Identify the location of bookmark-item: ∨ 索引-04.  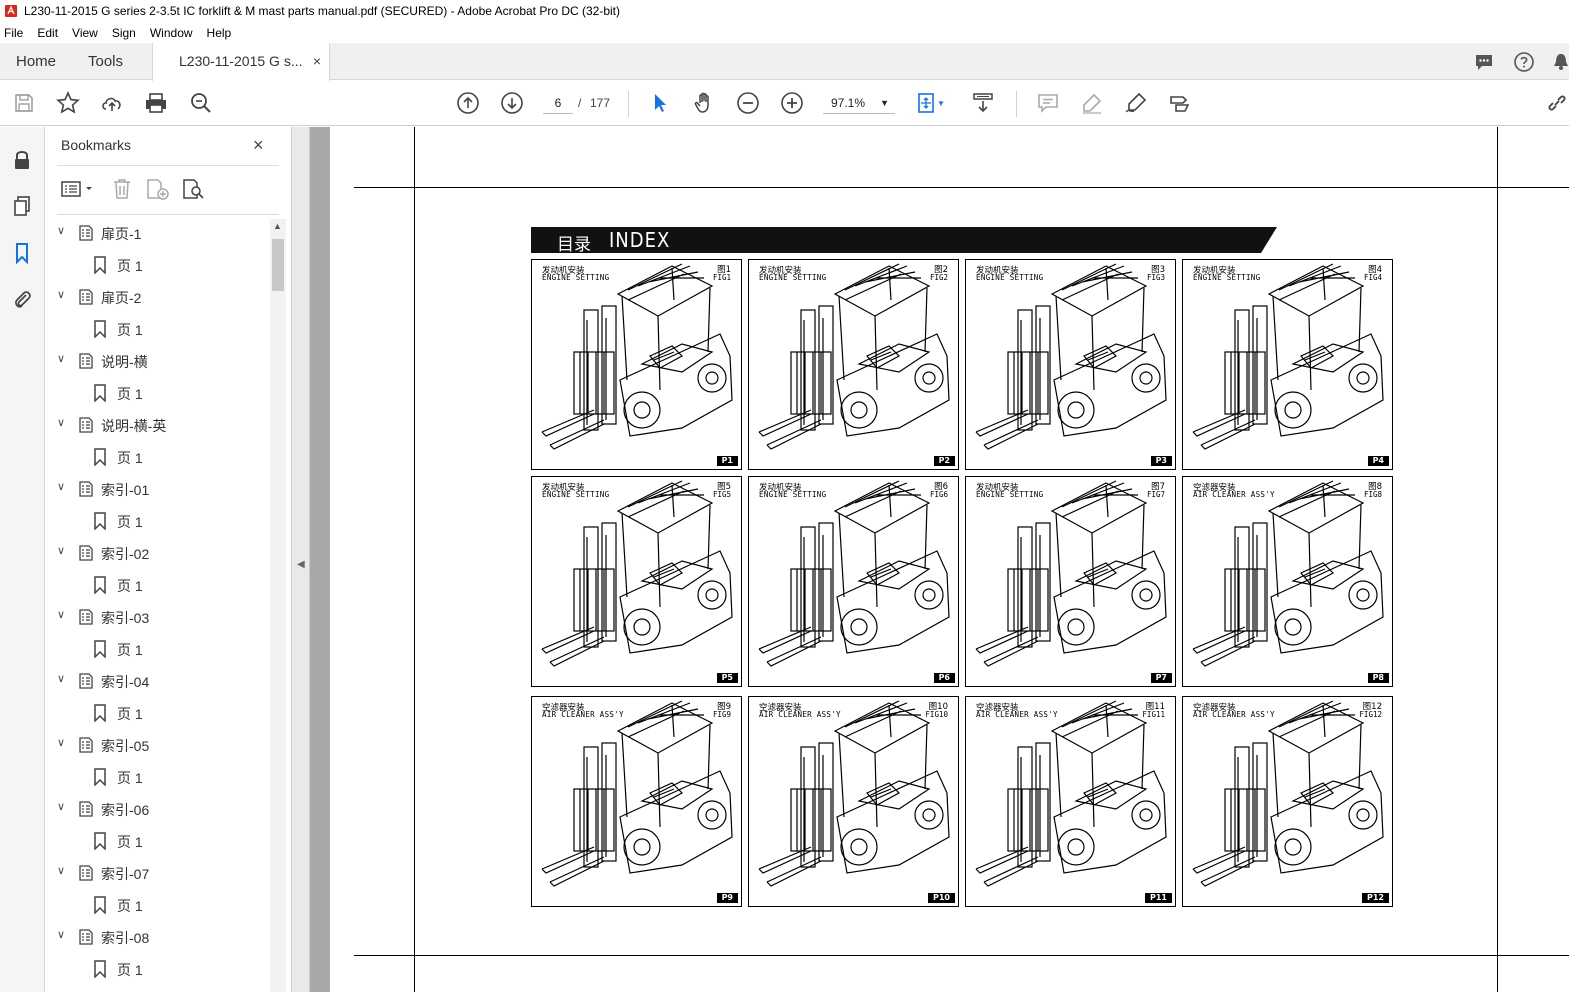
(155, 681).